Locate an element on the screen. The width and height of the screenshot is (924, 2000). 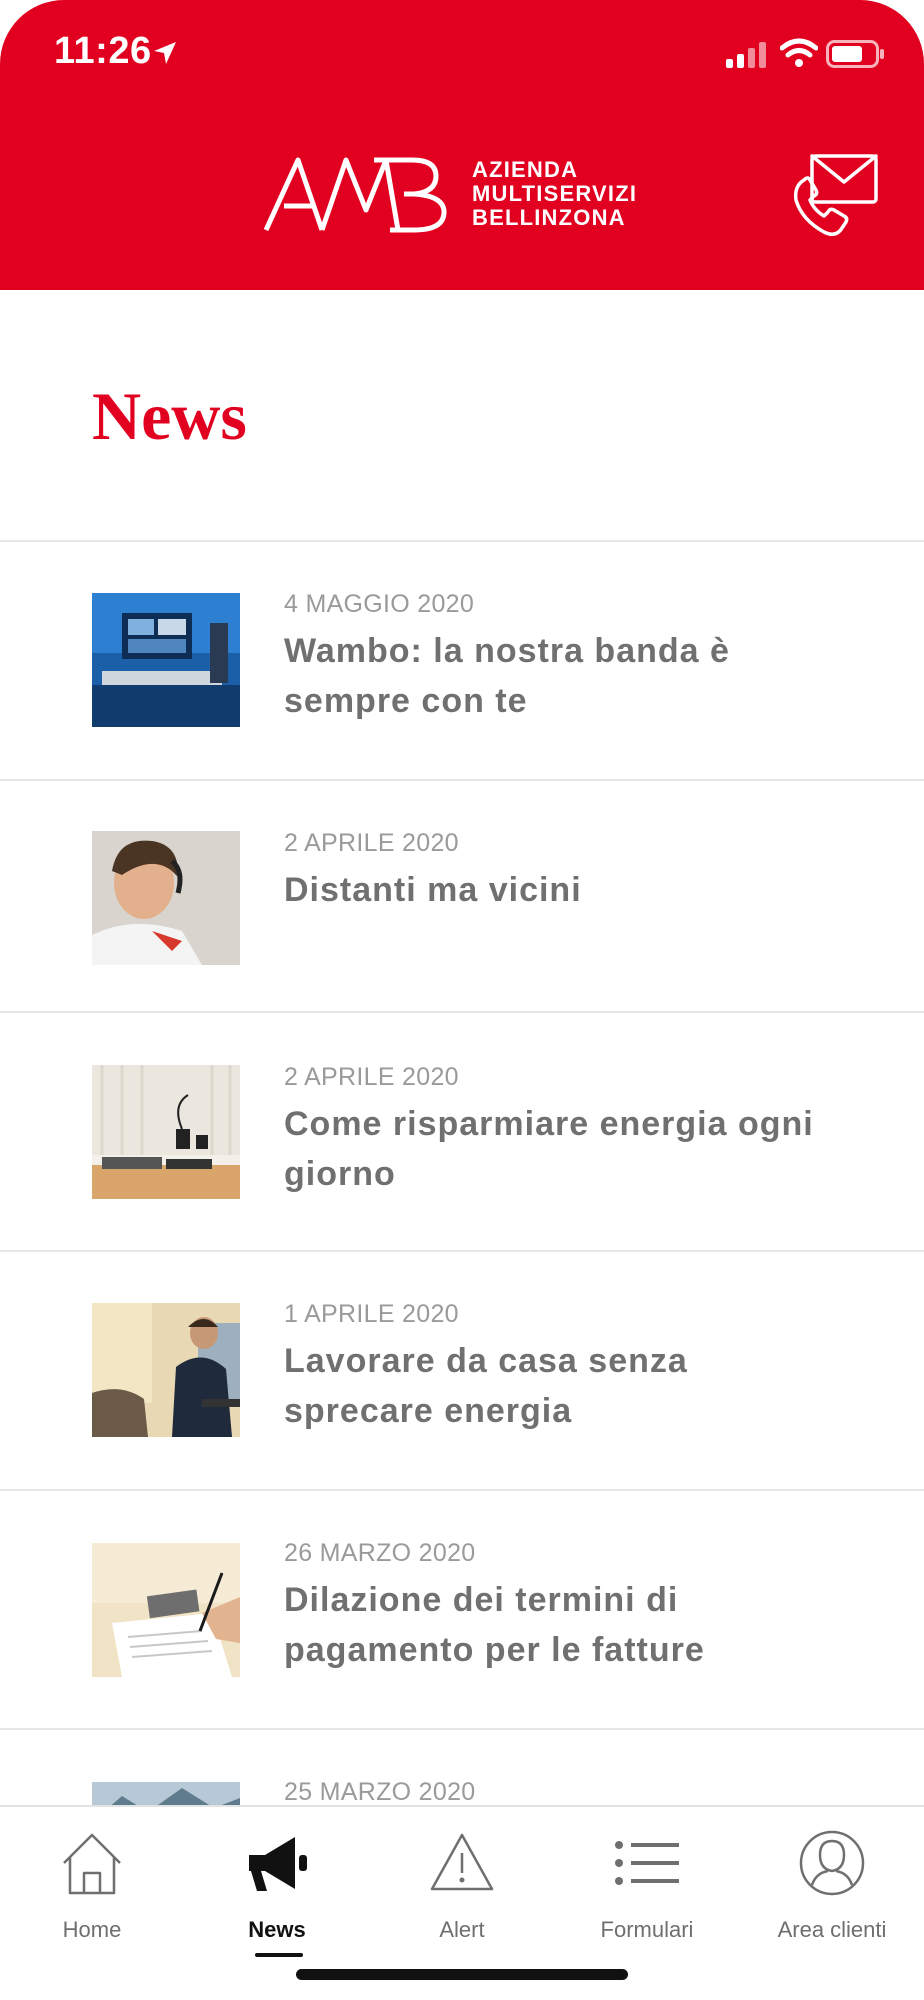
home-indicator is located at coordinates (462, 1974).